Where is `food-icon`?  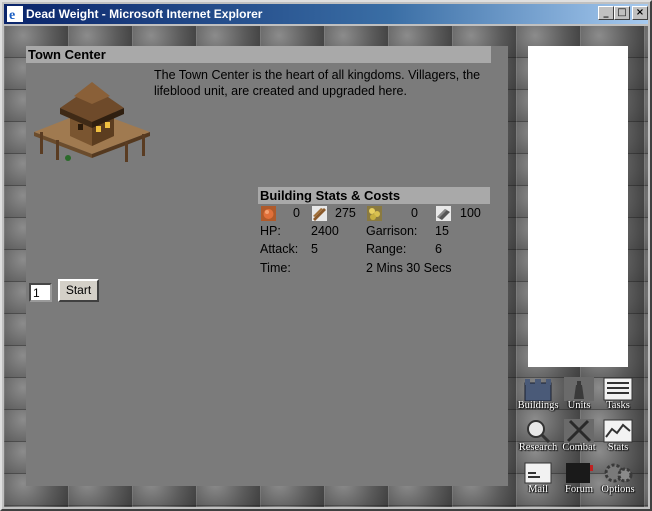 food-icon is located at coordinates (268, 213).